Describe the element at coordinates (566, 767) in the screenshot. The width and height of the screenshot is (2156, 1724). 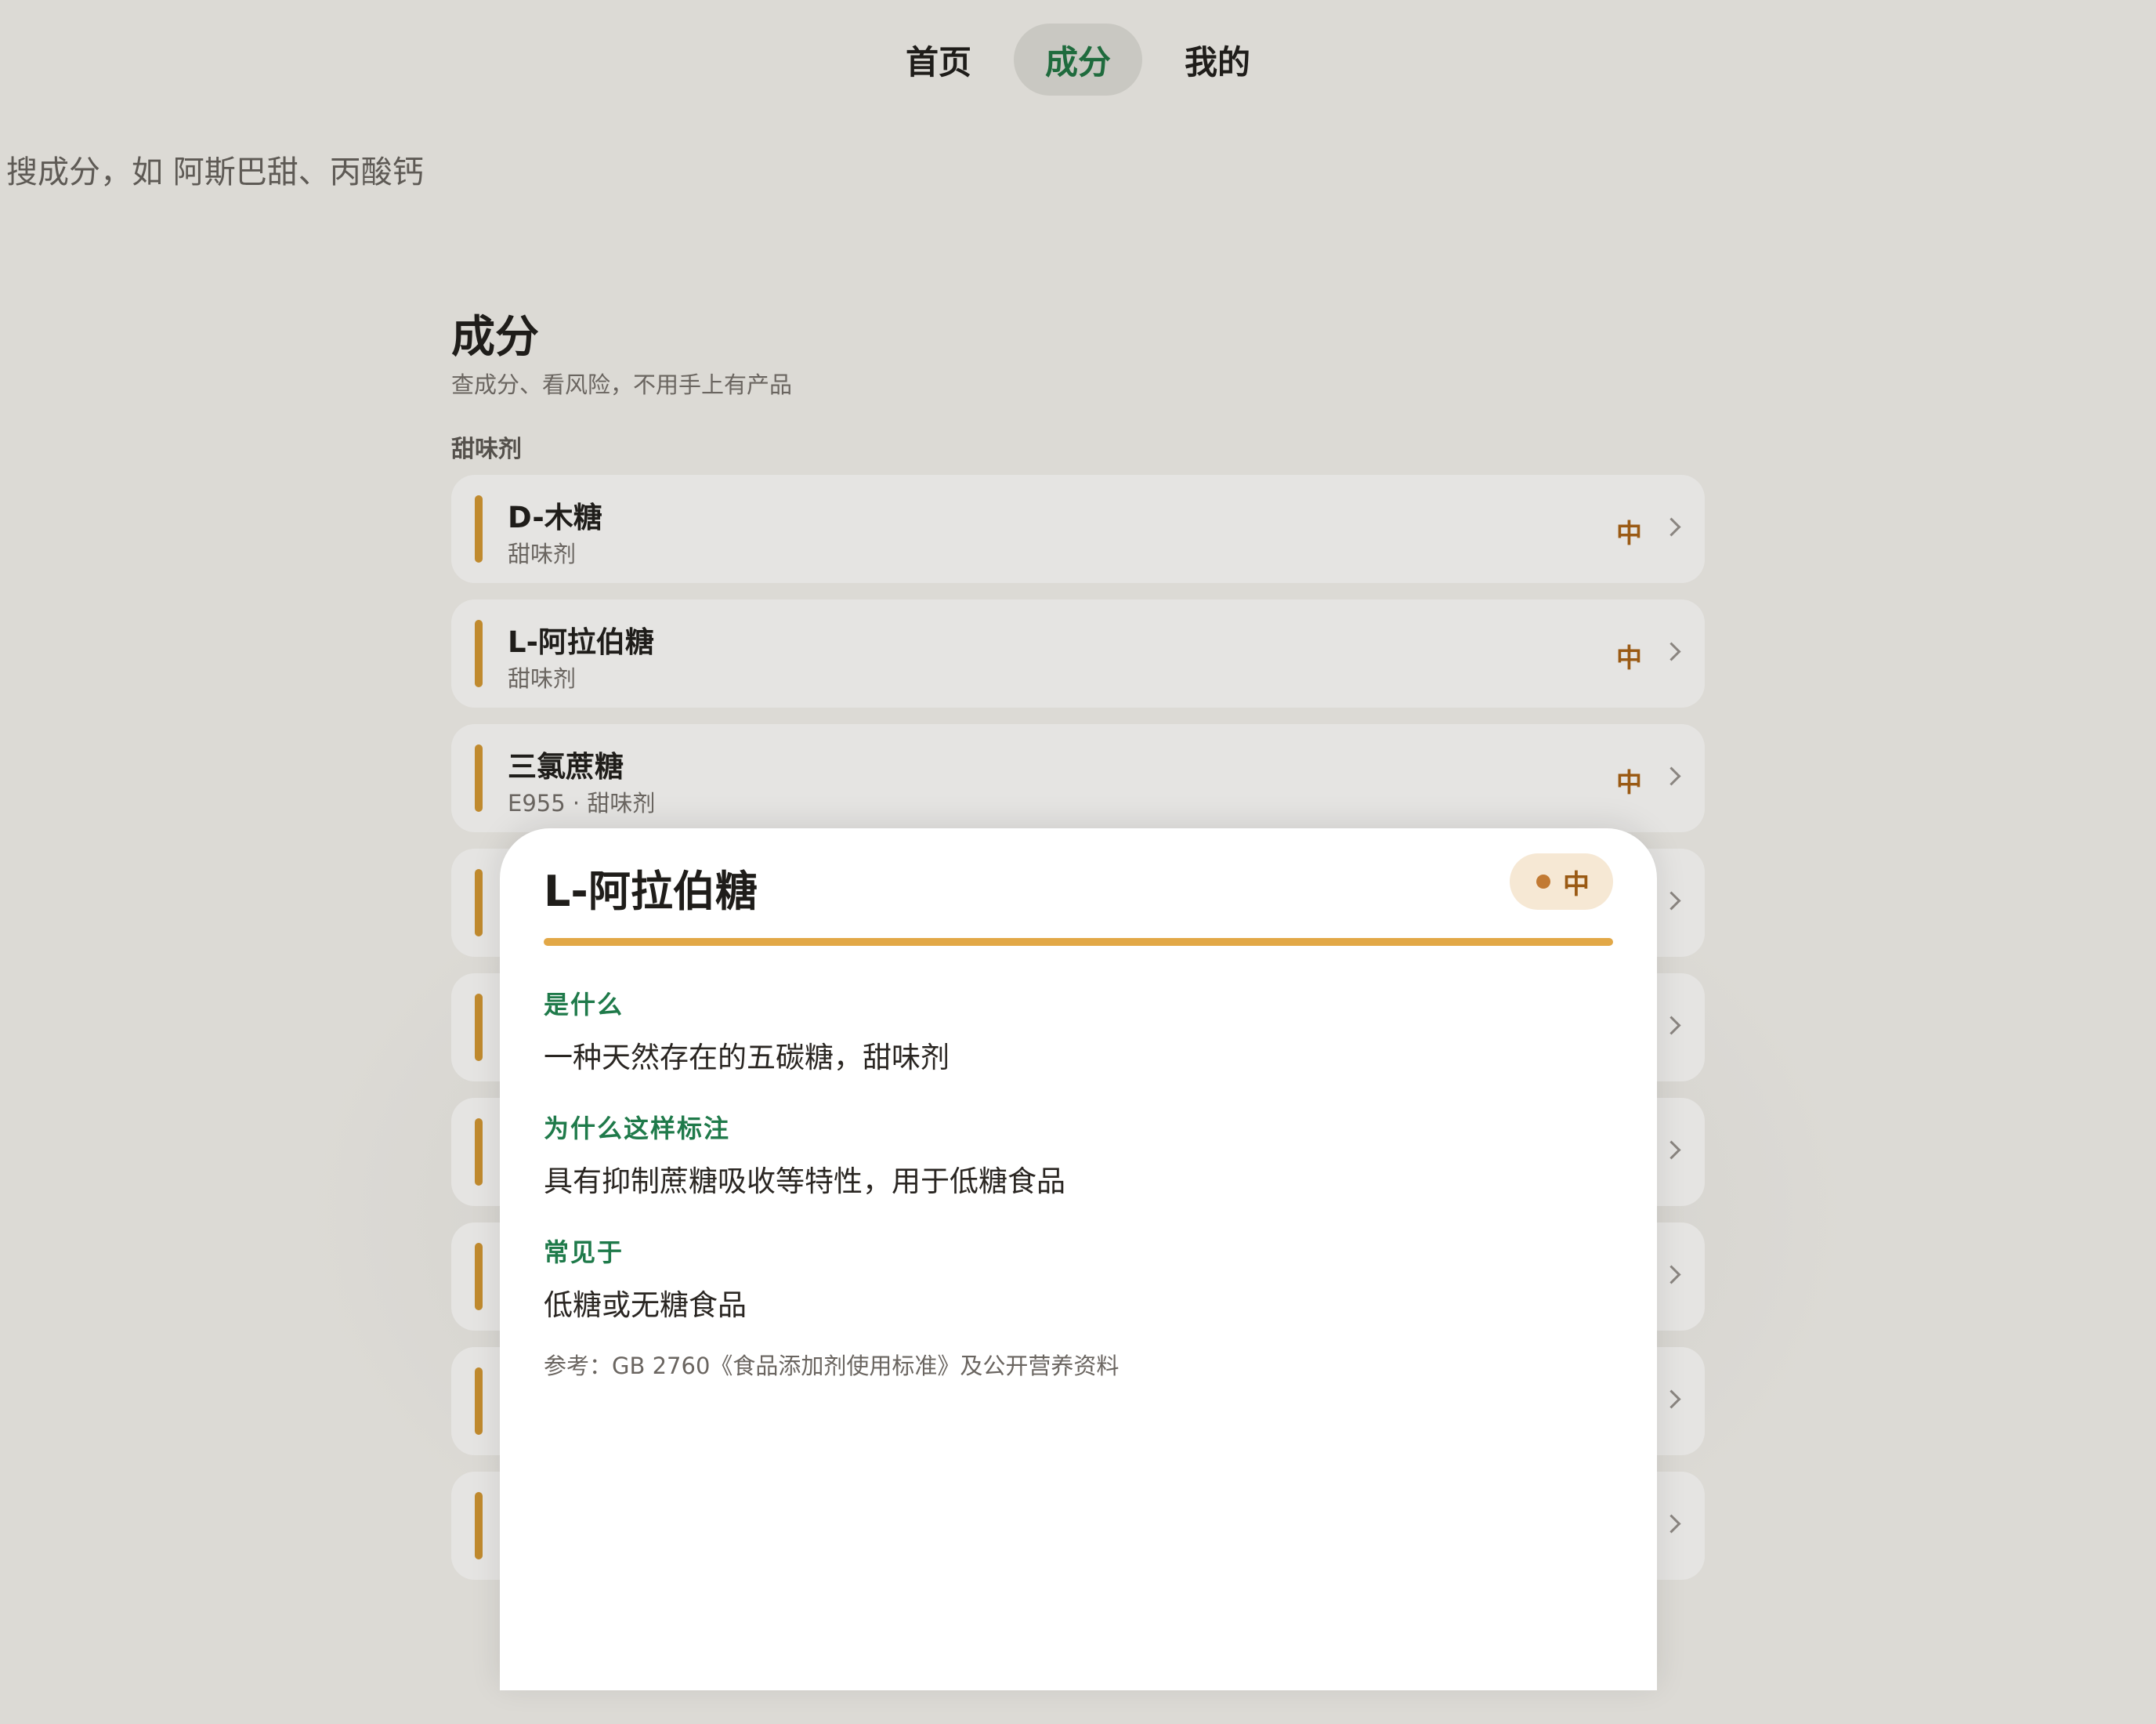
I see `ingredient-name: 三氯蔗糖` at that location.